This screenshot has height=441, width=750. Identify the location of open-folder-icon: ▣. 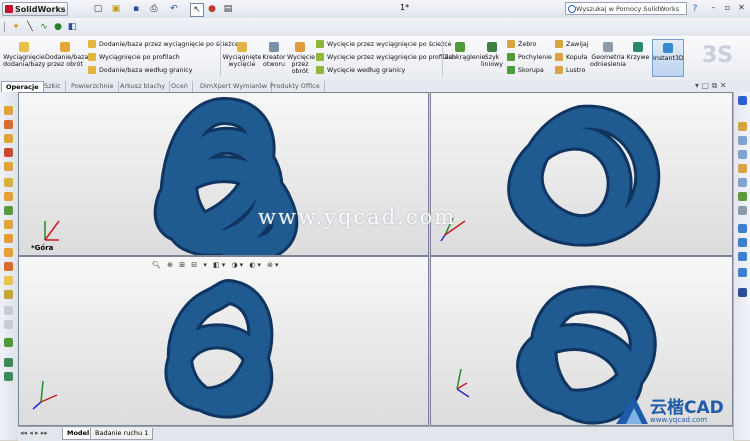
(116, 9).